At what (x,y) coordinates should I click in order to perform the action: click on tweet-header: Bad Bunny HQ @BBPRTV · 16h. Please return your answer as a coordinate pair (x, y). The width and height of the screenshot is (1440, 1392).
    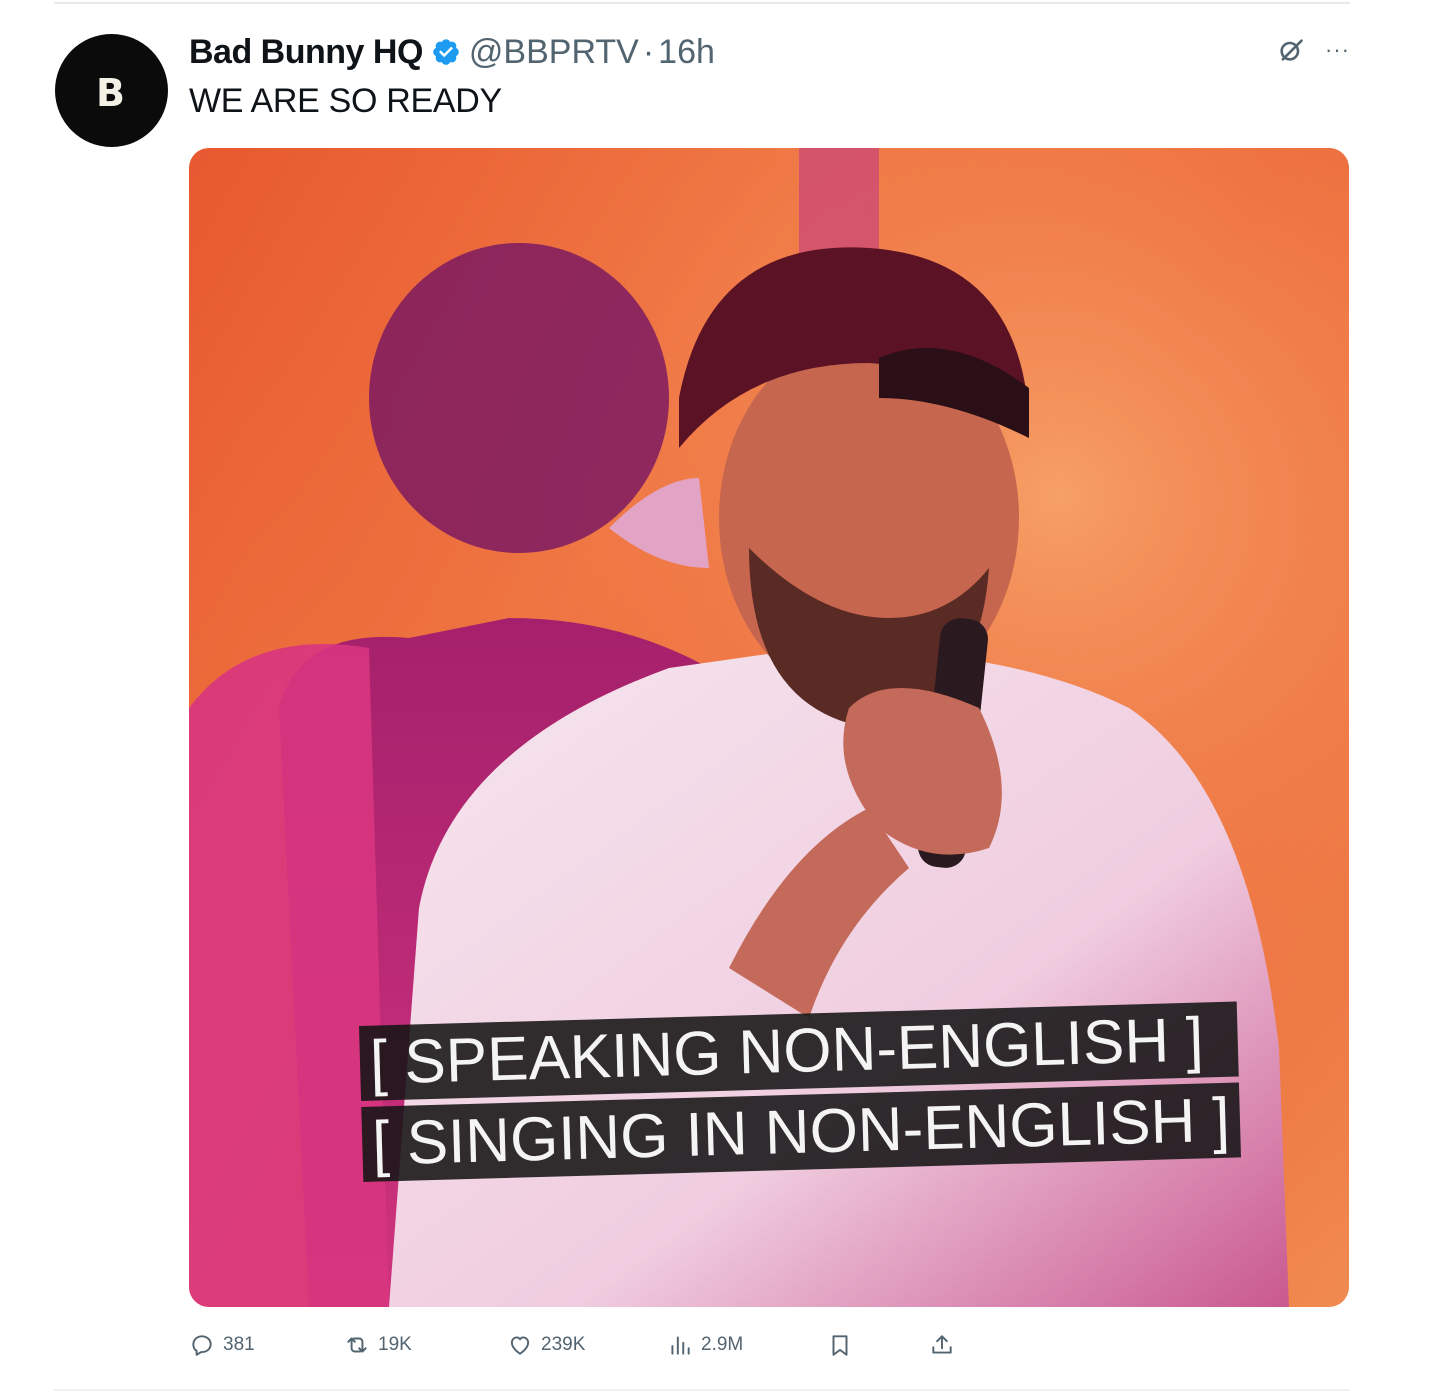
    Looking at the image, I should click on (452, 52).